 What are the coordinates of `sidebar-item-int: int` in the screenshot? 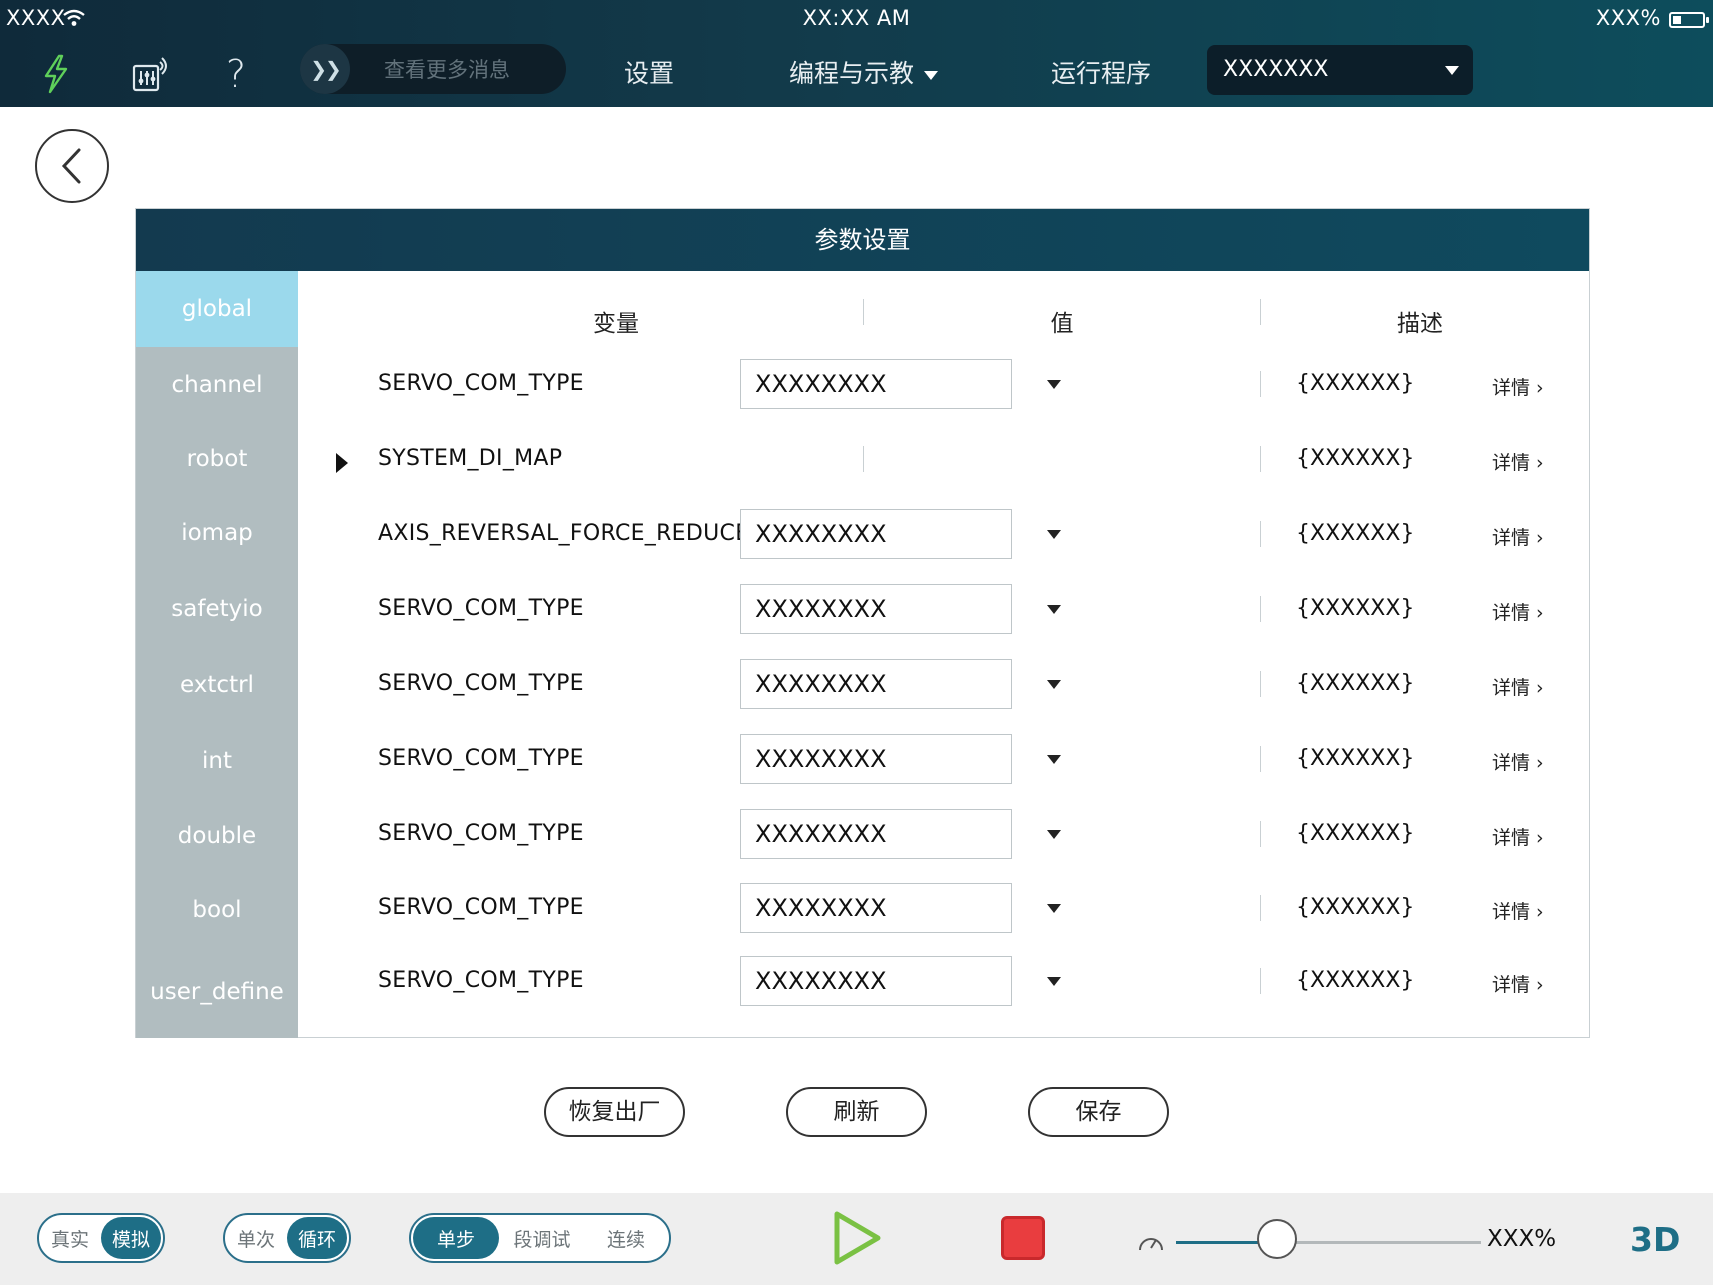 It's located at (217, 761).